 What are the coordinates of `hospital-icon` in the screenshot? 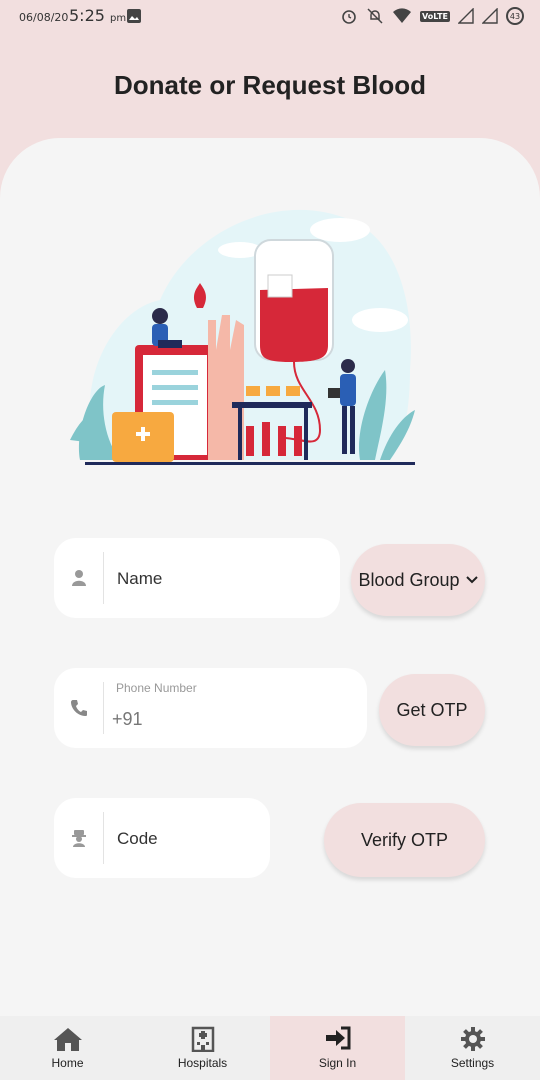 It's located at (202, 1039).